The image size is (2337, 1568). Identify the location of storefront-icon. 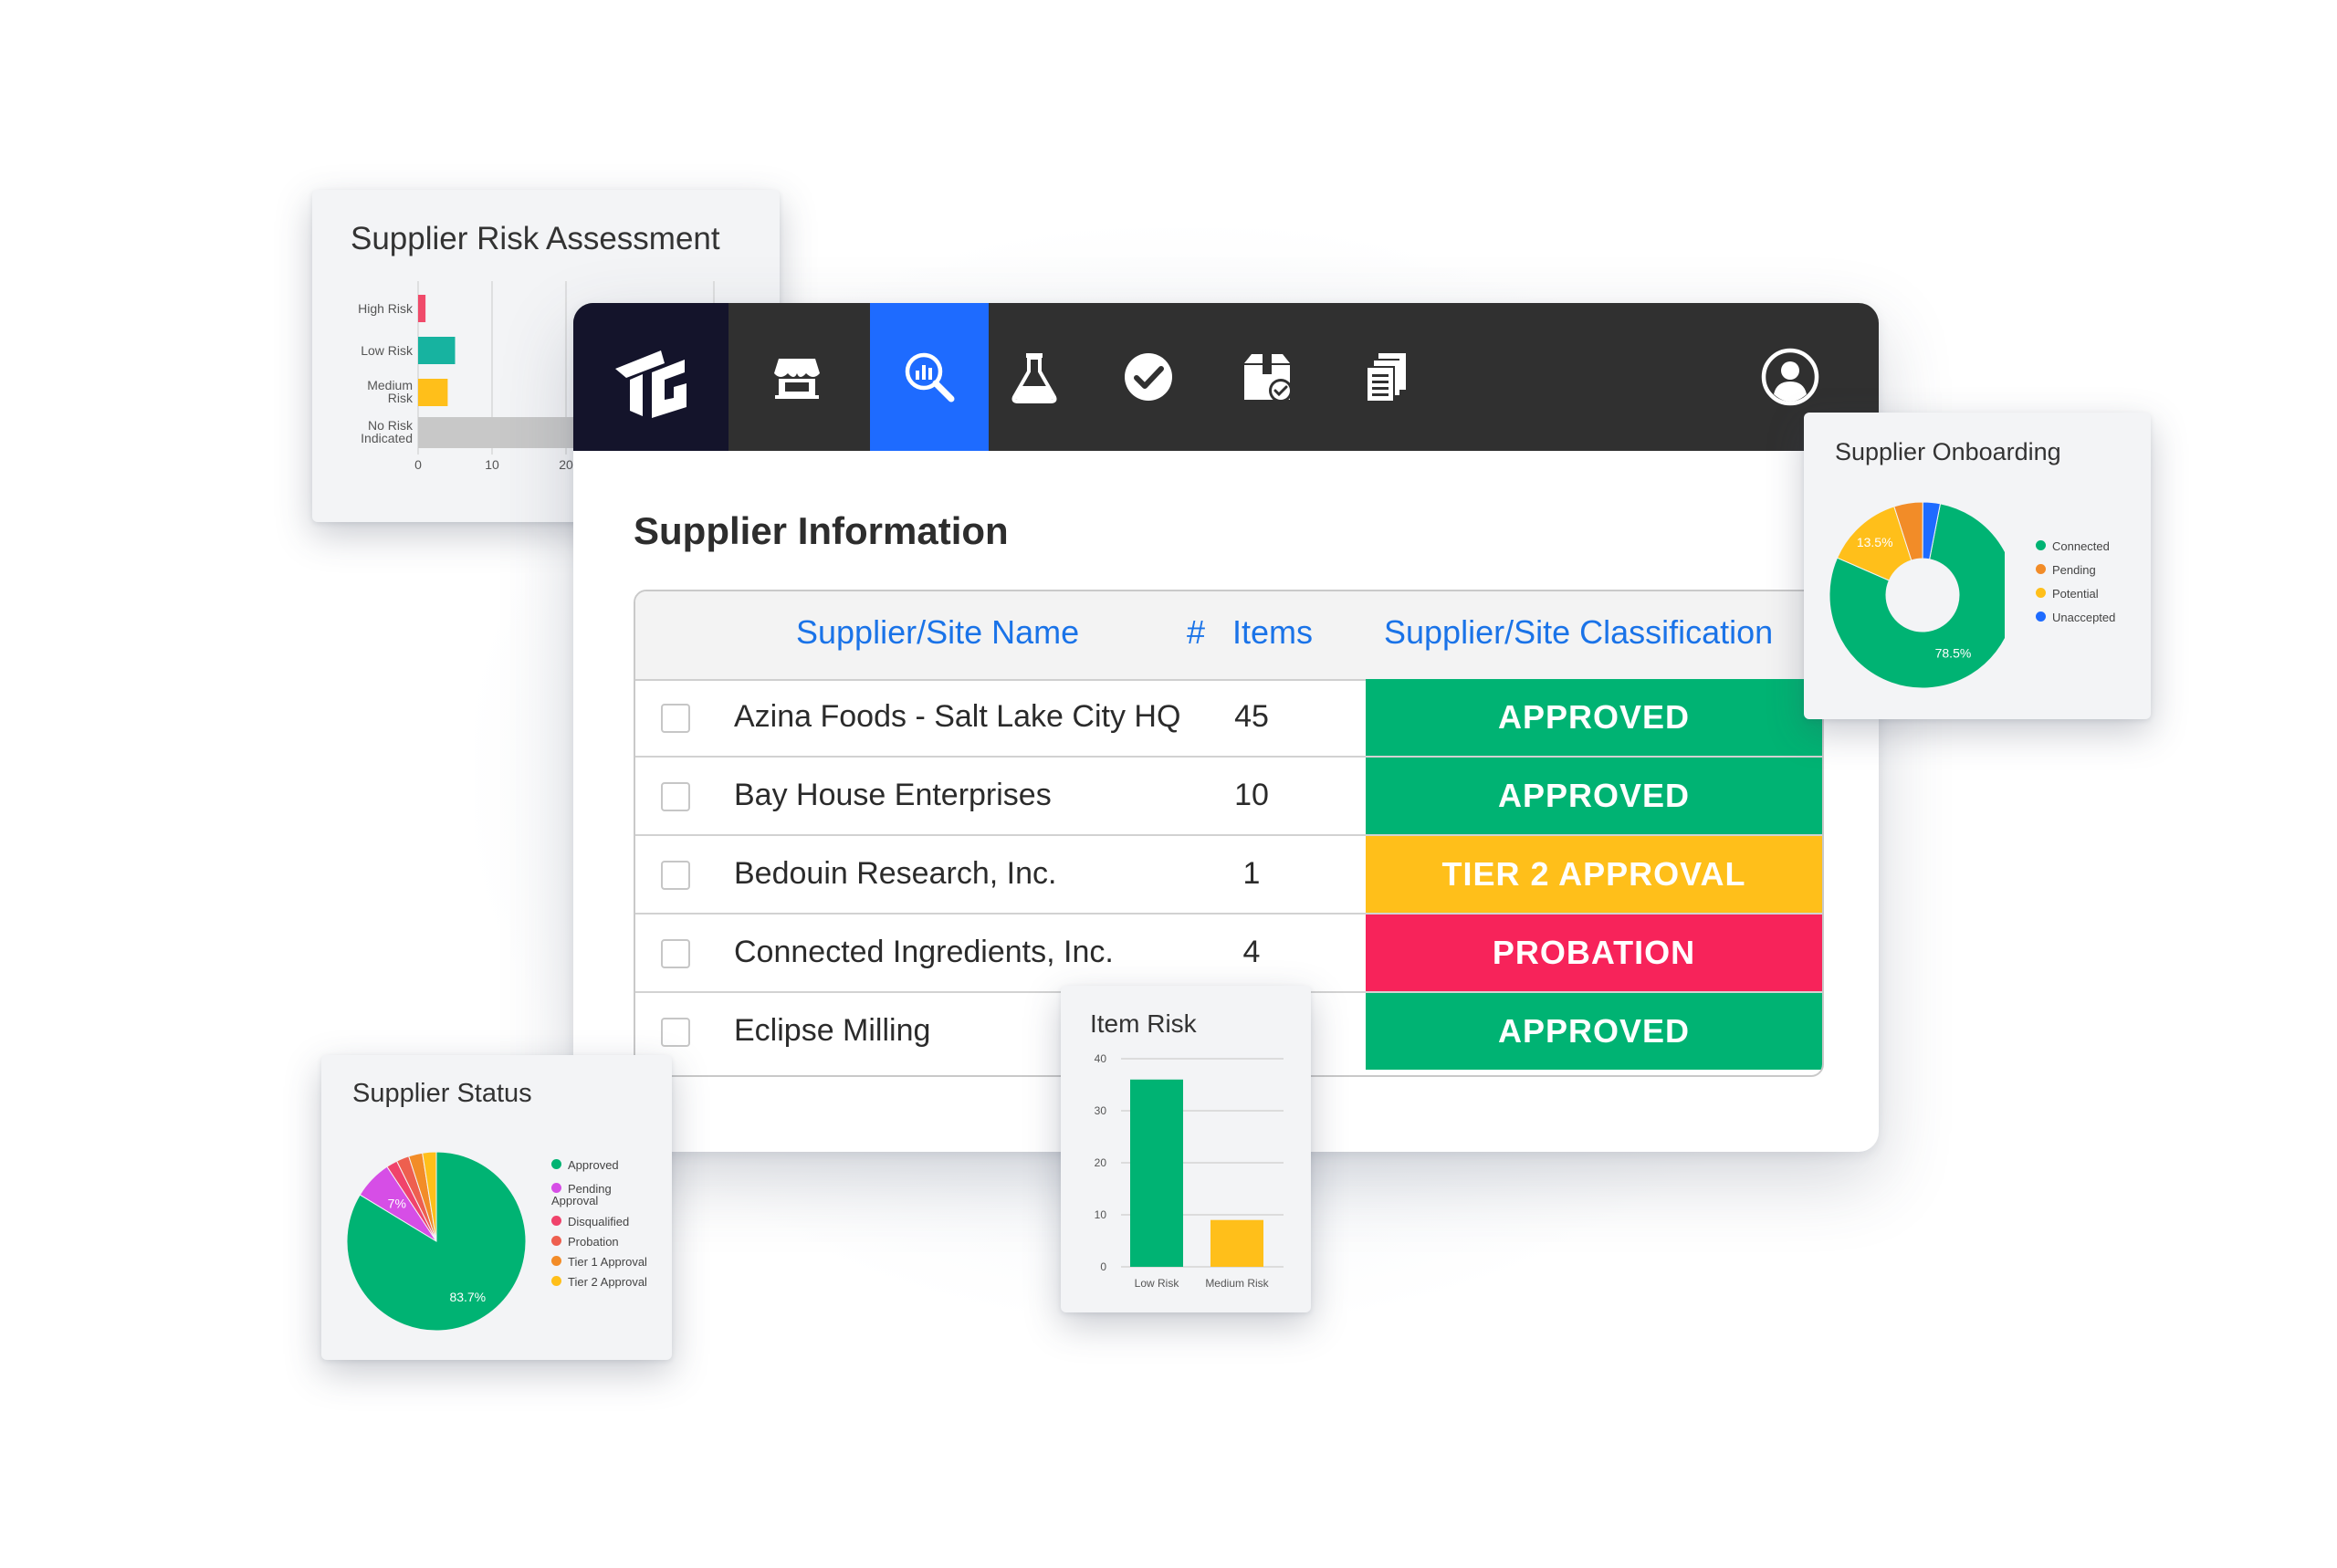
(797, 379).